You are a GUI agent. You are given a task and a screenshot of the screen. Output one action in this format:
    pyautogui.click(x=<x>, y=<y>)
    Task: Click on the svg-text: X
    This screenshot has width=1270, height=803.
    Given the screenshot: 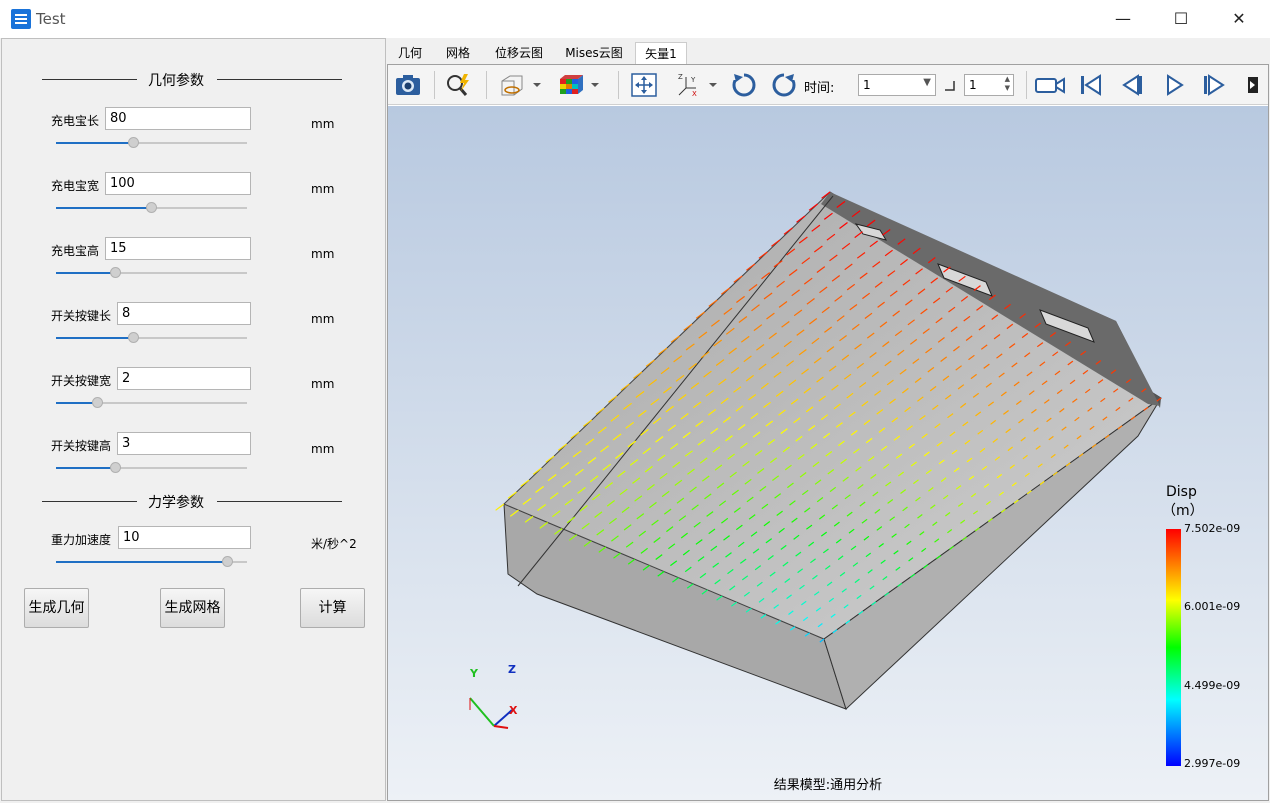 What is the action you would take?
    pyautogui.click(x=694, y=94)
    